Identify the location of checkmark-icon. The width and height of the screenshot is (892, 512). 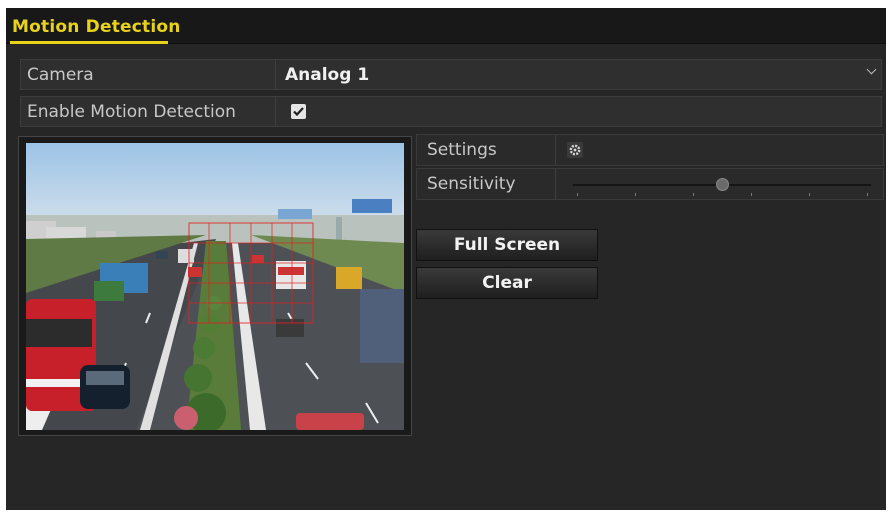
(298, 112).